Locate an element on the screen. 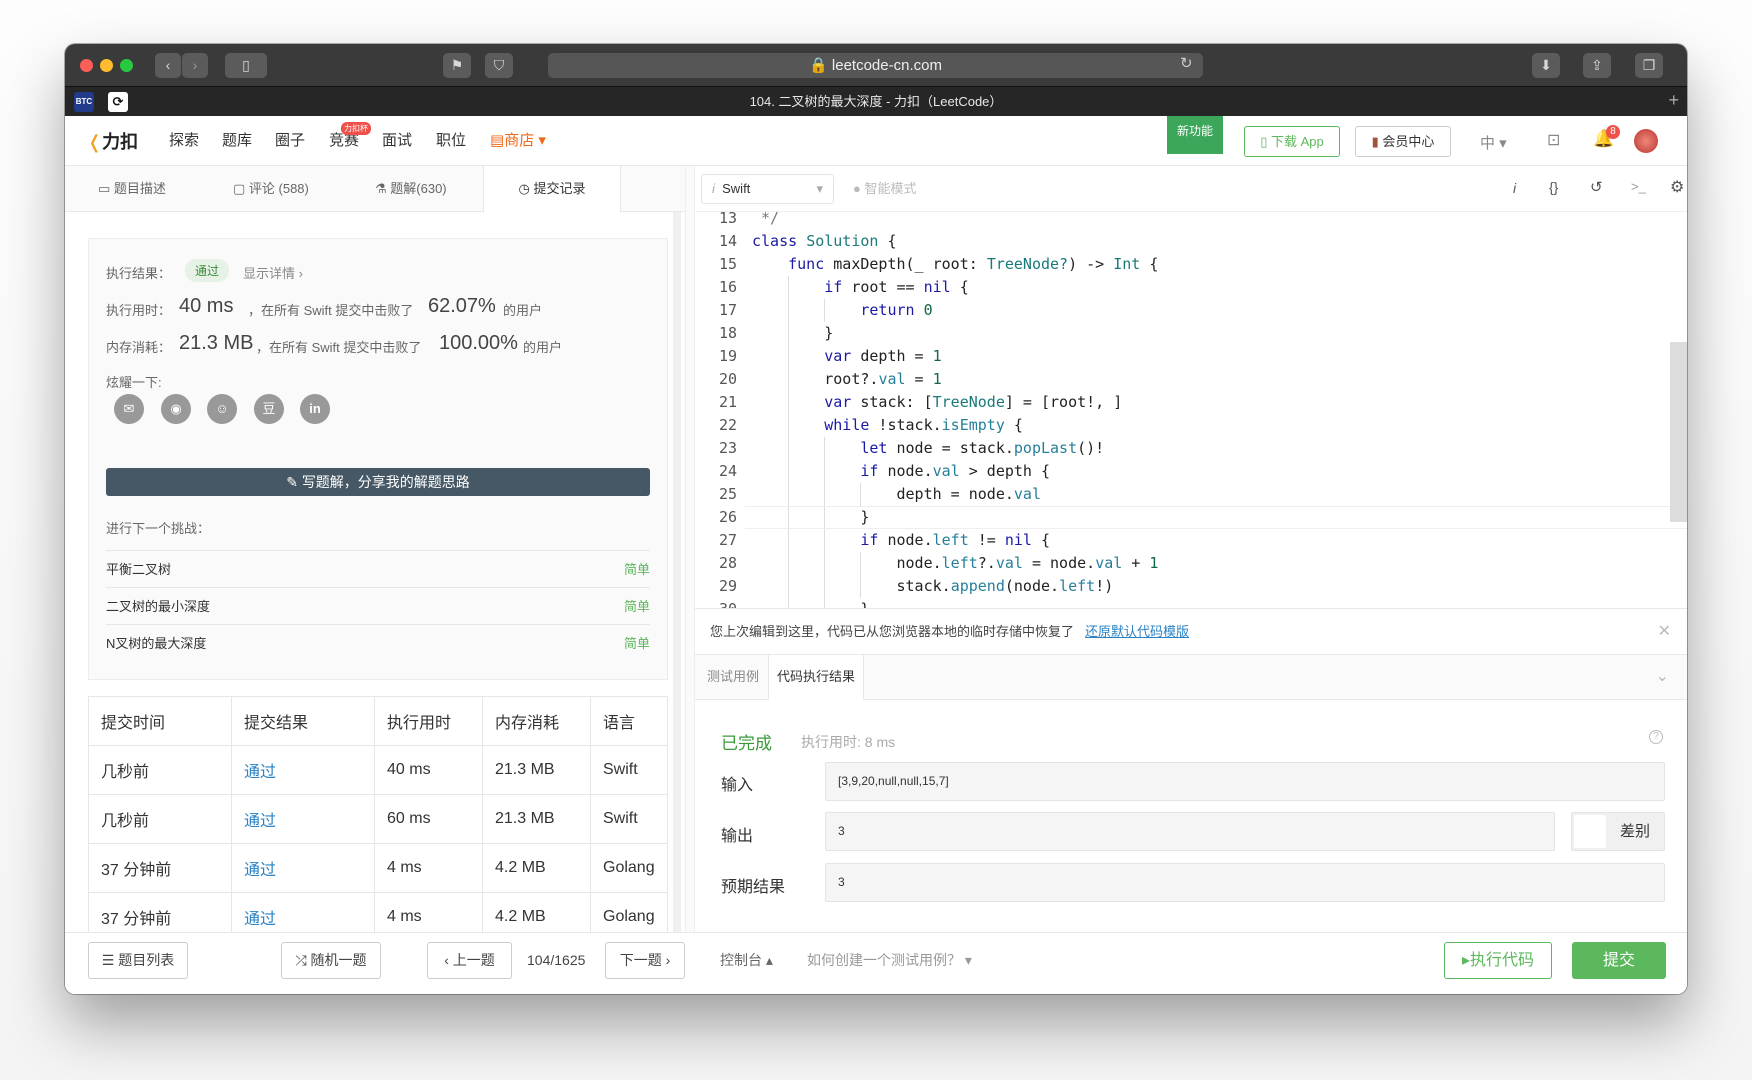 The image size is (1752, 1080). tab-solutions: ⚗ 题解(630) is located at coordinates (411, 189).